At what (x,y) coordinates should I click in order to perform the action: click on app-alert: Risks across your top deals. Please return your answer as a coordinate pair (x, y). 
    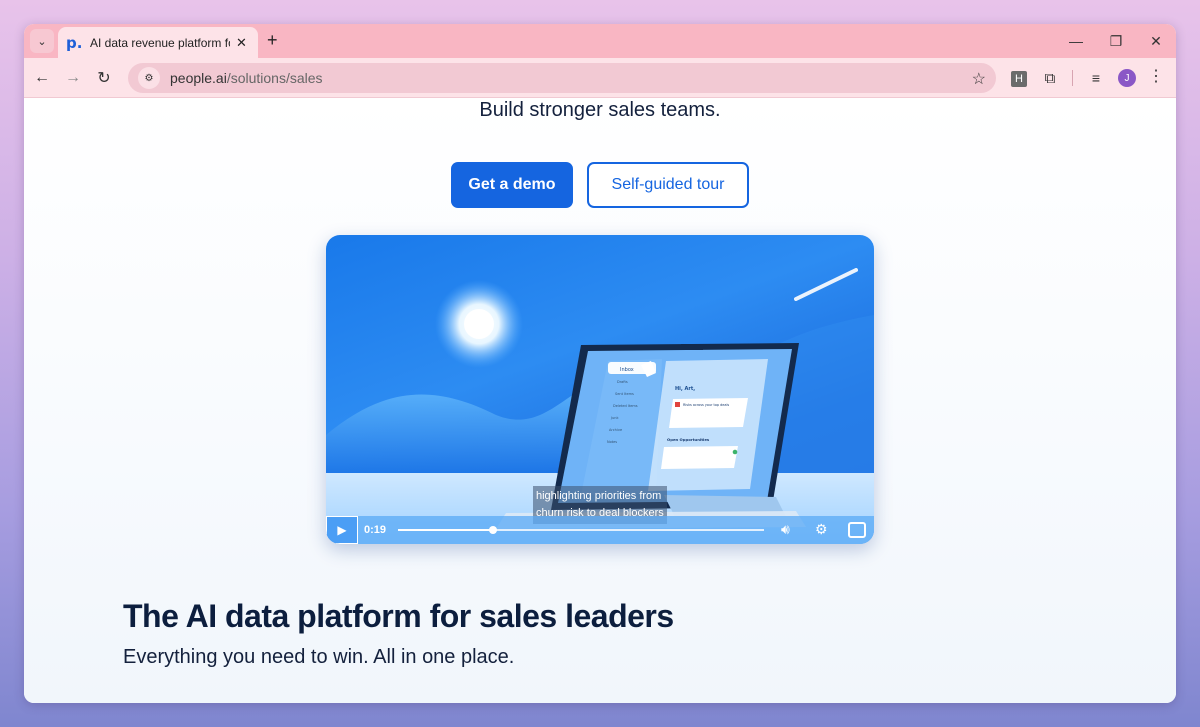
    Looking at the image, I should click on (706, 405).